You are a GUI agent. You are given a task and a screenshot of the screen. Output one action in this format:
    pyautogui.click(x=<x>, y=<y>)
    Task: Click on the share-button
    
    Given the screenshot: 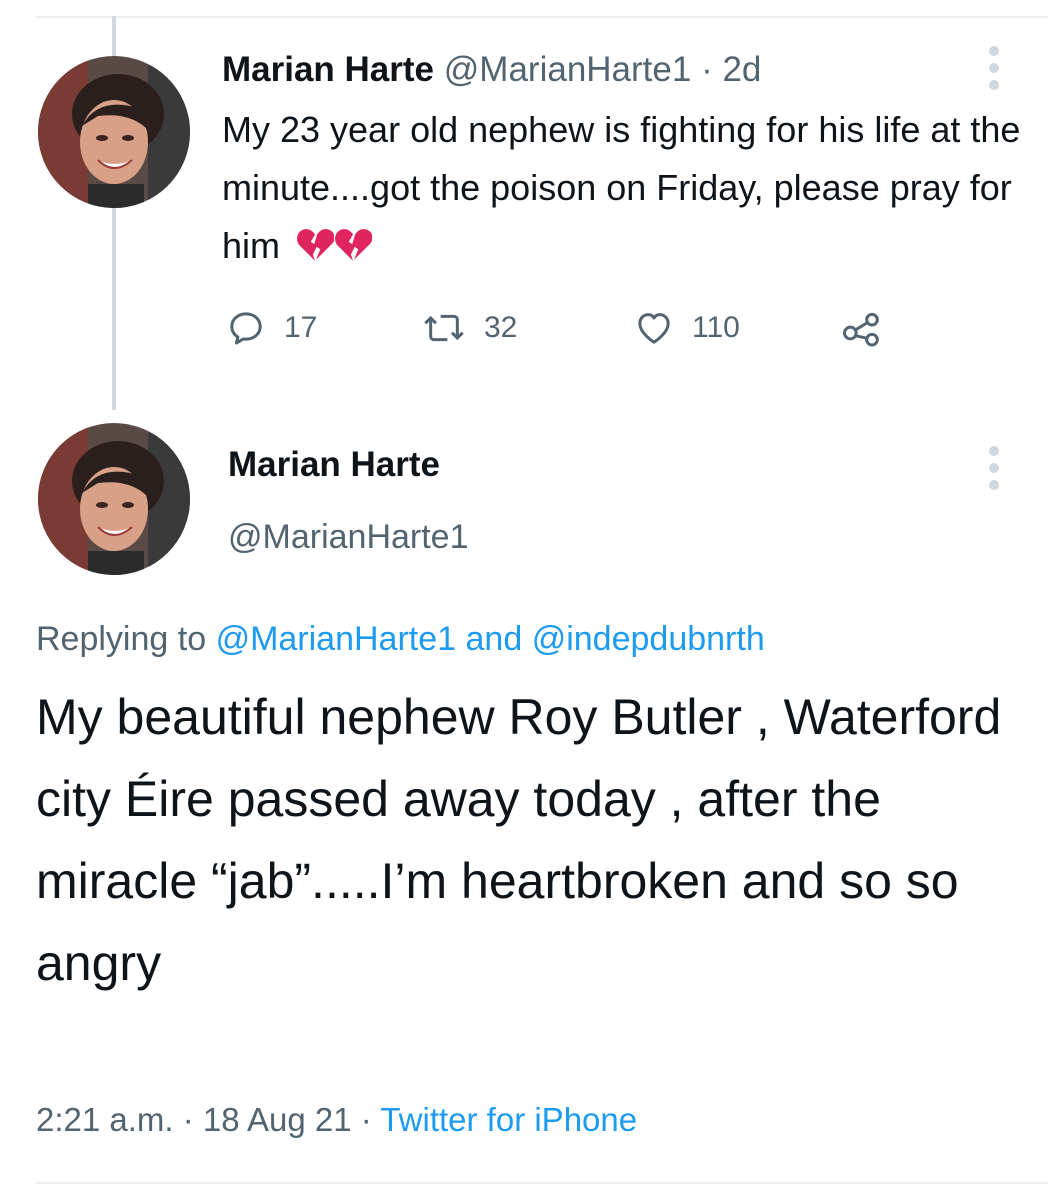 What is the action you would take?
    pyautogui.click(x=862, y=328)
    